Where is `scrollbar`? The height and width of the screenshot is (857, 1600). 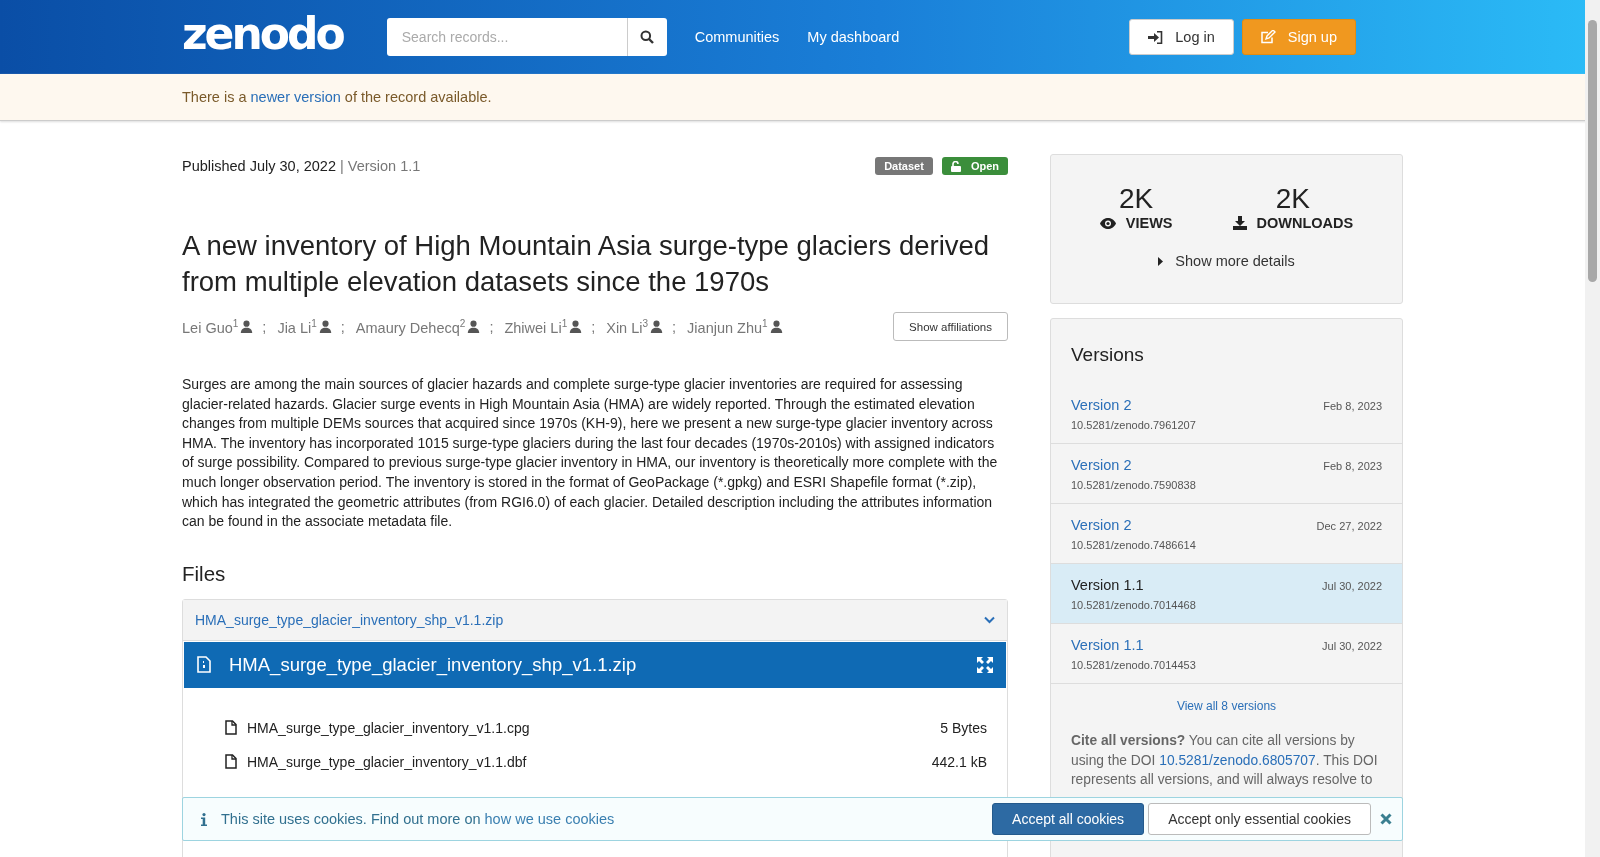 scrollbar is located at coordinates (1592, 428).